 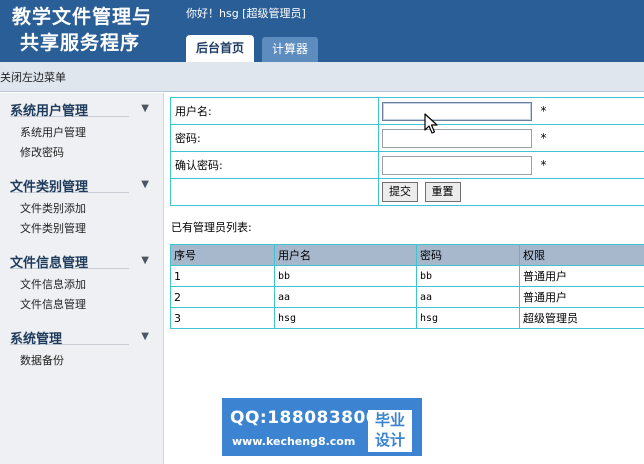 I want to click on table-row: 3 hsg hsg 超级管理员, so click(x=407, y=318).